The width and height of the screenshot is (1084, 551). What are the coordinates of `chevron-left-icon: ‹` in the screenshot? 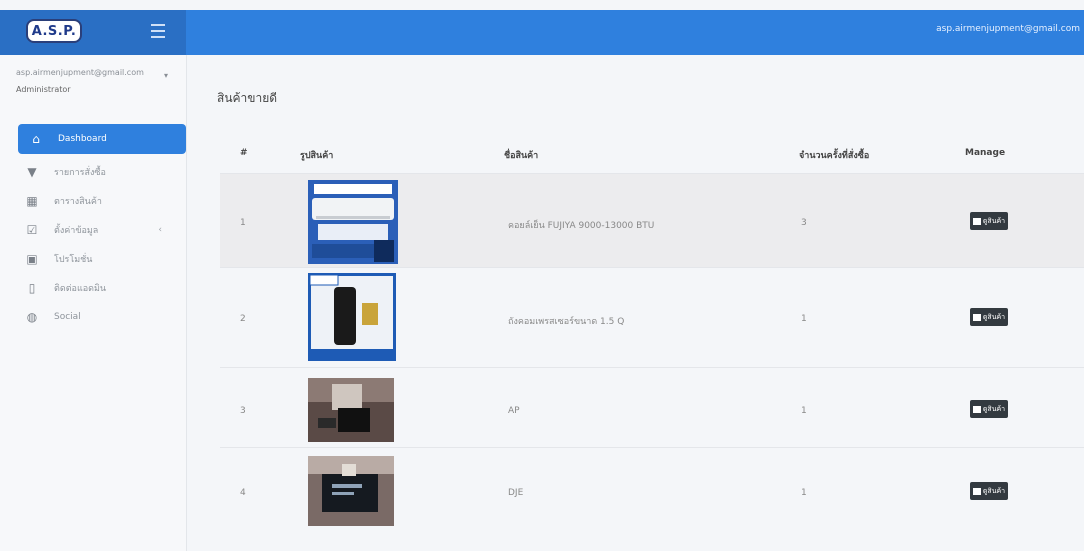 It's located at (160, 230).